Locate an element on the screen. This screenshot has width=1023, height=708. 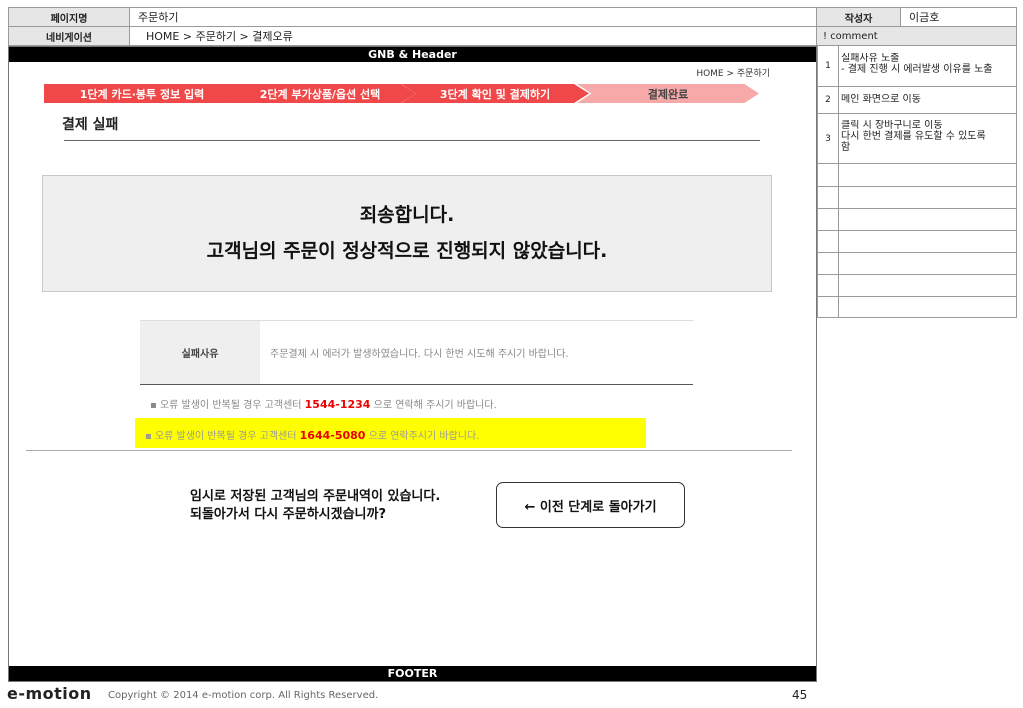
page-number: 45 is located at coordinates (800, 695).